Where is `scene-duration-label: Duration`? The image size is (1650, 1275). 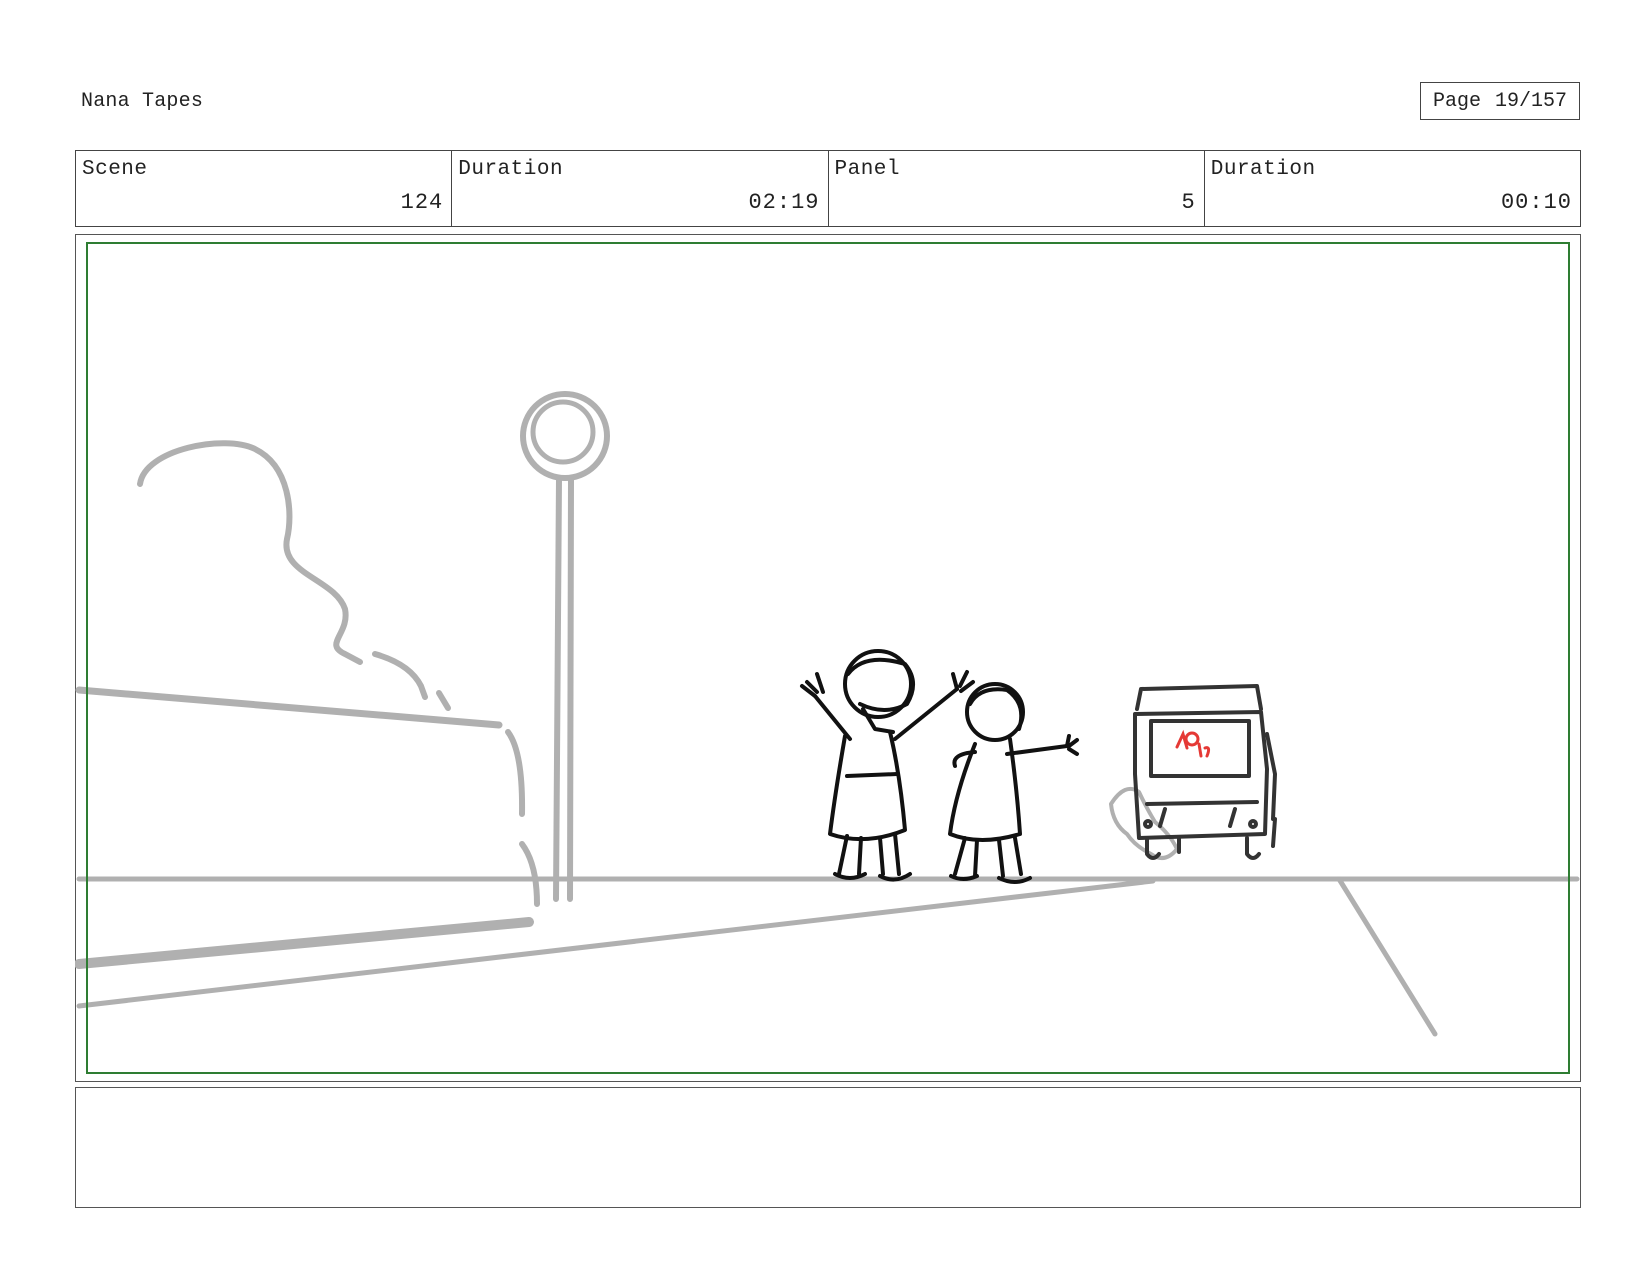 scene-duration-label: Duration is located at coordinates (511, 169).